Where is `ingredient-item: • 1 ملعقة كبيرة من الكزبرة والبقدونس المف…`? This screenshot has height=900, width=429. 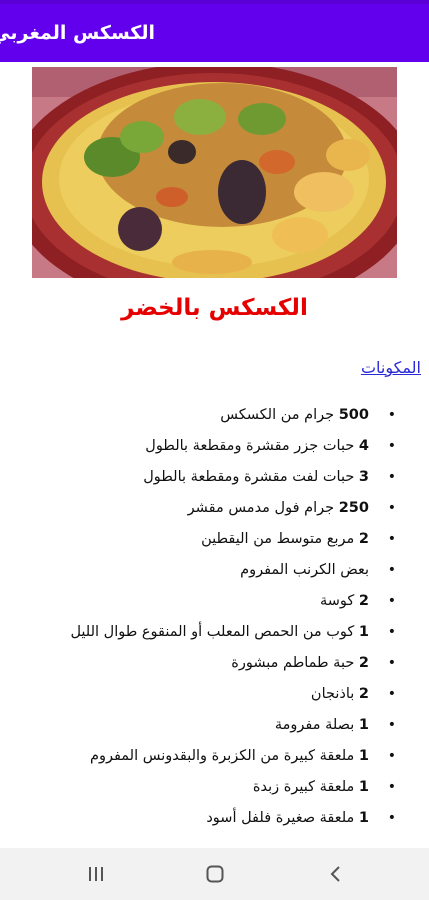
ingredient-item: • 1 ملعقة كبيرة من الكزبرة والبقدونس المف… is located at coordinates (214, 756).